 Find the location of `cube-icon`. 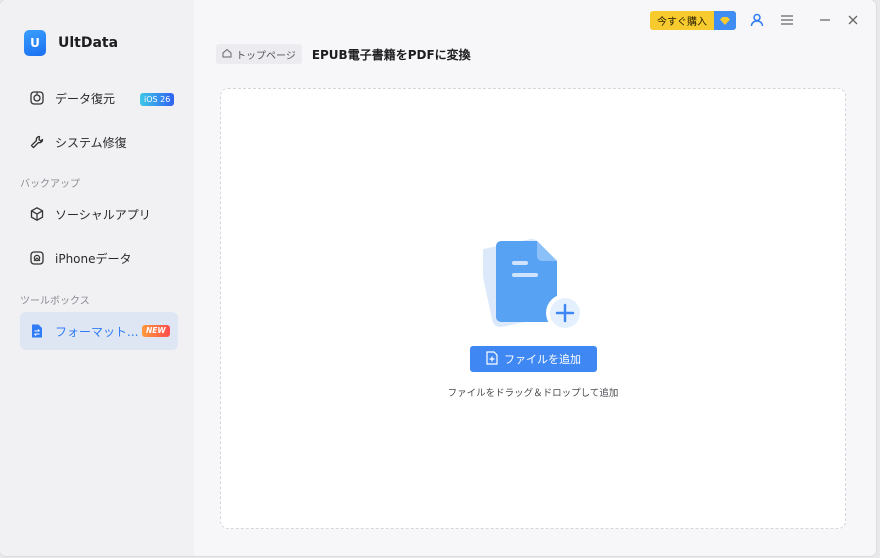

cube-icon is located at coordinates (37, 214).